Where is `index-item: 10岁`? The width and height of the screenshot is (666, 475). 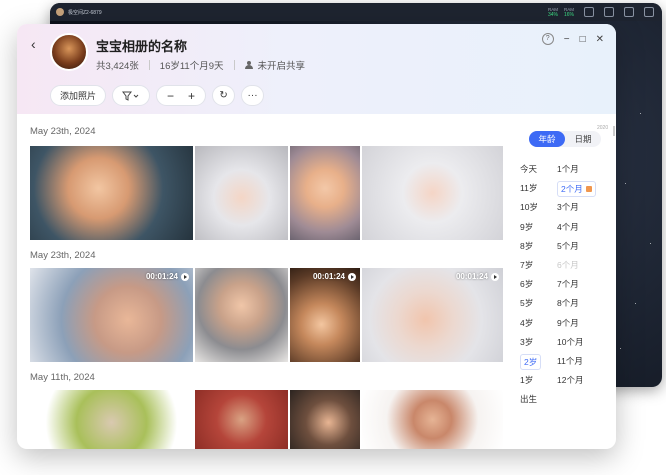
index-item: 10岁 is located at coordinates (530, 209).